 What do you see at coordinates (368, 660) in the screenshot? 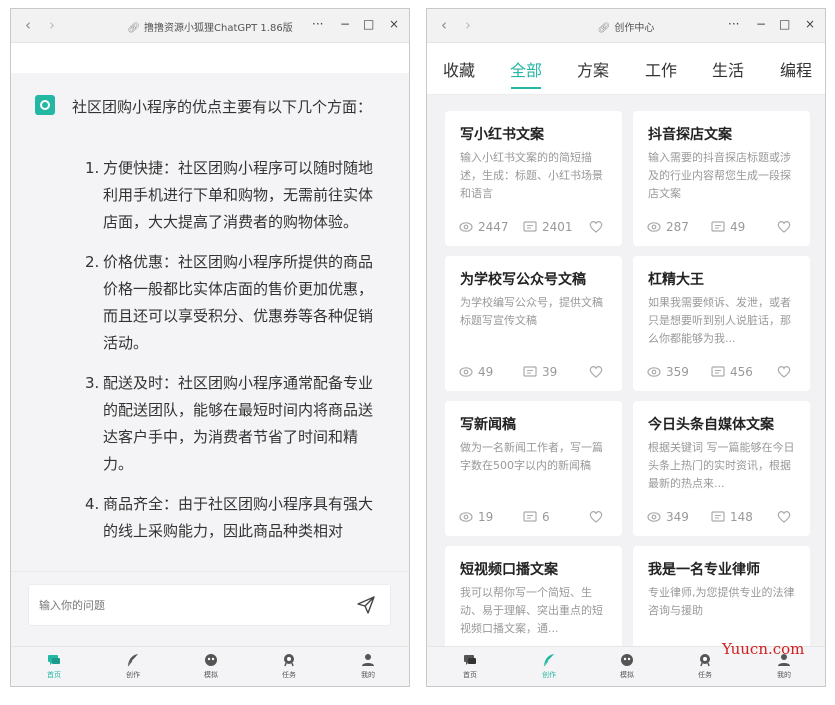
I see `user-icon` at bounding box center [368, 660].